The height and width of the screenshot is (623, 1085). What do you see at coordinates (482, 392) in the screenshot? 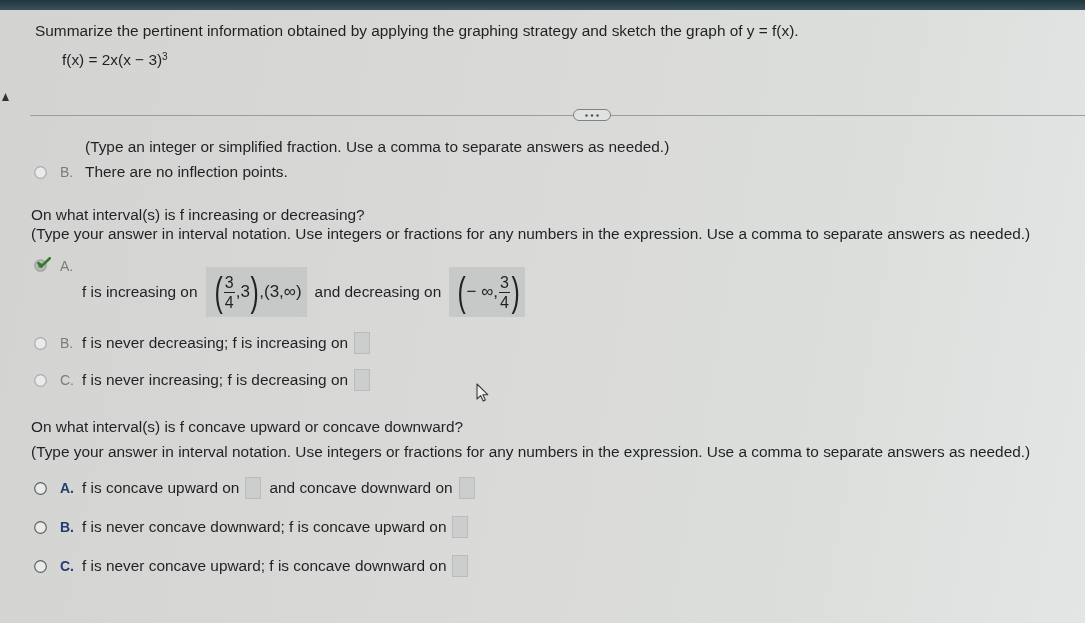
I see `mouse-pointer-icon` at bounding box center [482, 392].